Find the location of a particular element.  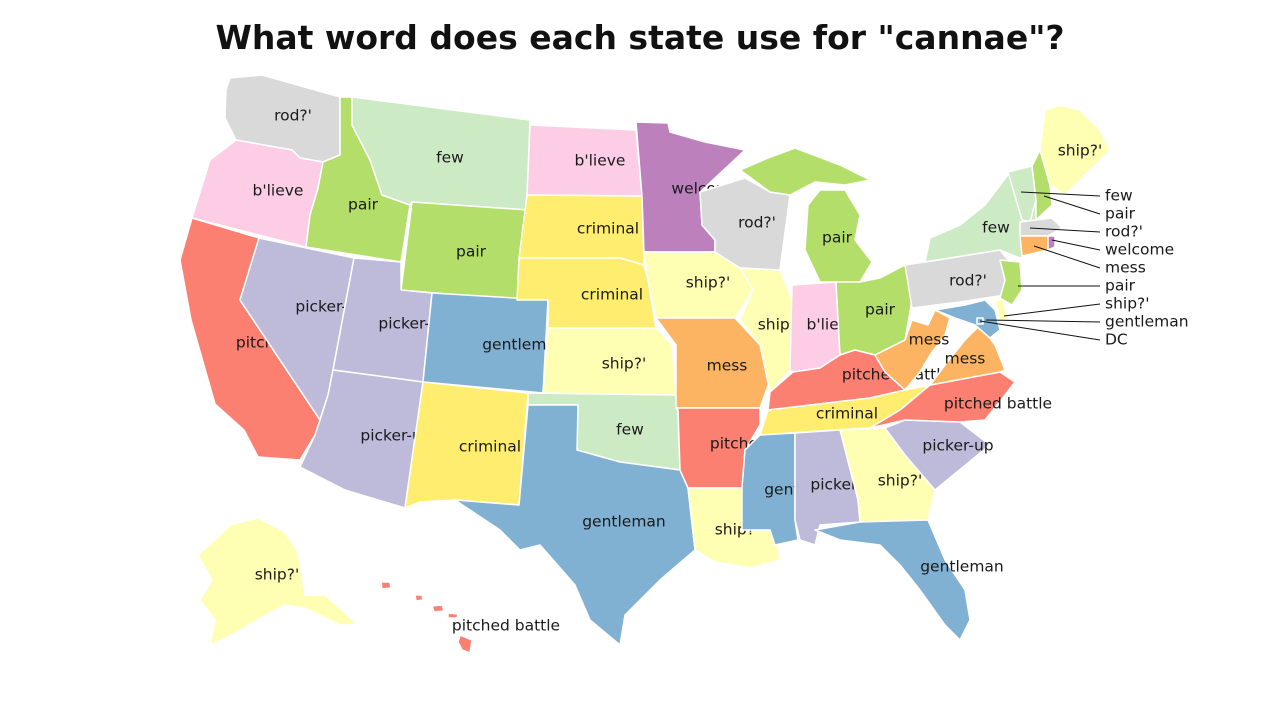

state-ks: ship?' is located at coordinates (609, 361).